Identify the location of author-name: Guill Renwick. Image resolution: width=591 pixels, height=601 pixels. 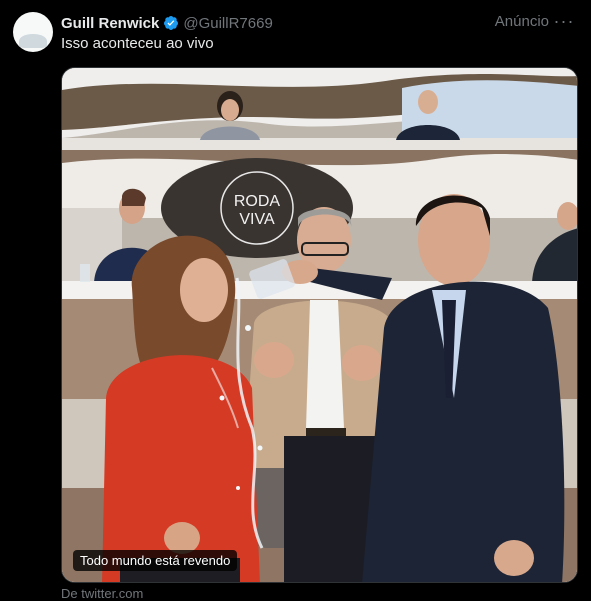
(110, 23).